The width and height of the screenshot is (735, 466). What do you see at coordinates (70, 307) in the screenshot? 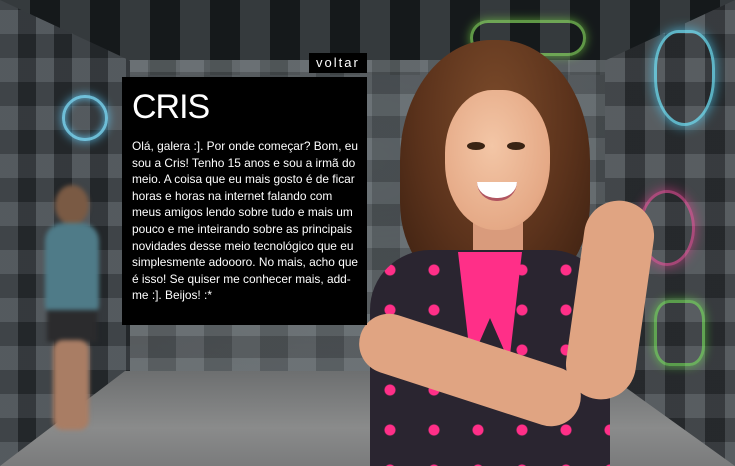
I see `background-person` at bounding box center [70, 307].